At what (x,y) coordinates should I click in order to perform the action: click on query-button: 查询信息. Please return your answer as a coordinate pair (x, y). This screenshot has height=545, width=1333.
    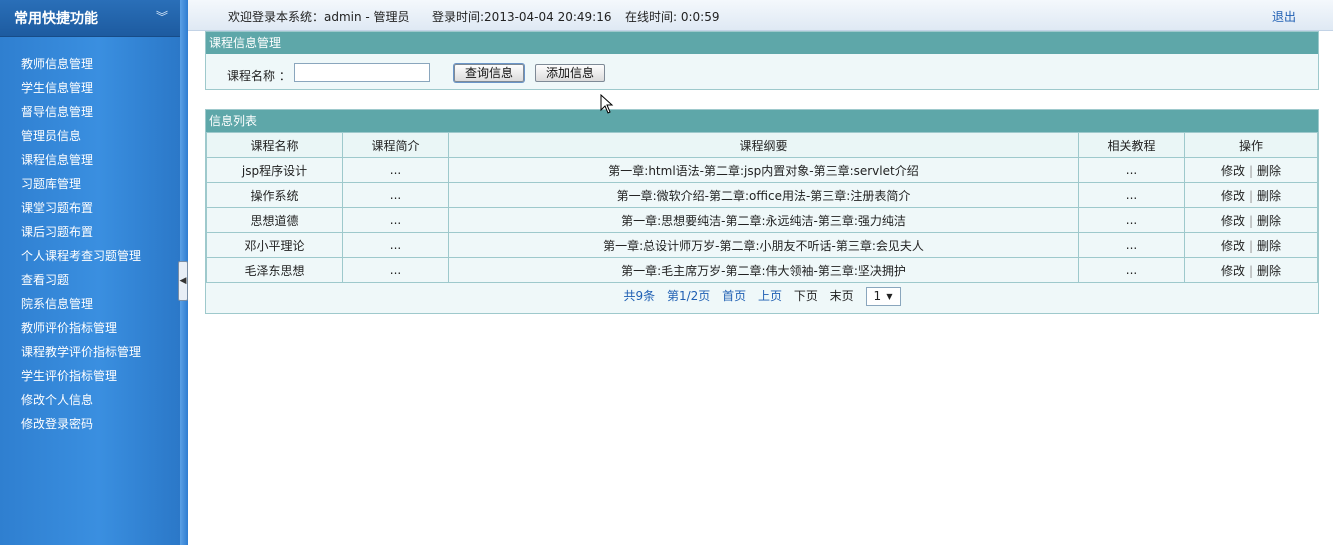
    Looking at the image, I should click on (489, 73).